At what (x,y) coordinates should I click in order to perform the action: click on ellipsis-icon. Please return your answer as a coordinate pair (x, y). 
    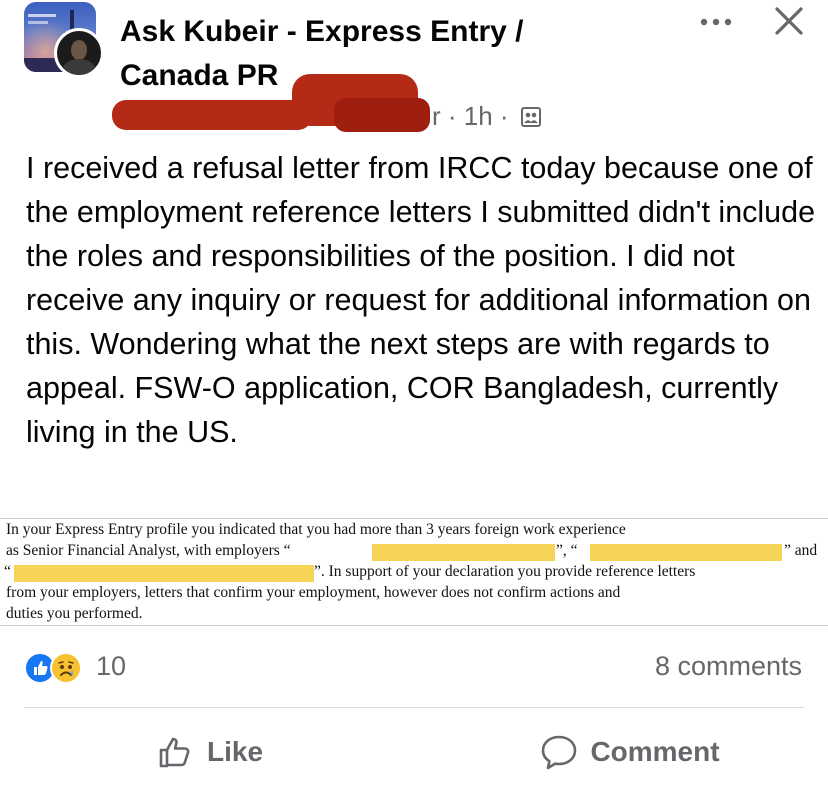
    Looking at the image, I should click on (716, 20).